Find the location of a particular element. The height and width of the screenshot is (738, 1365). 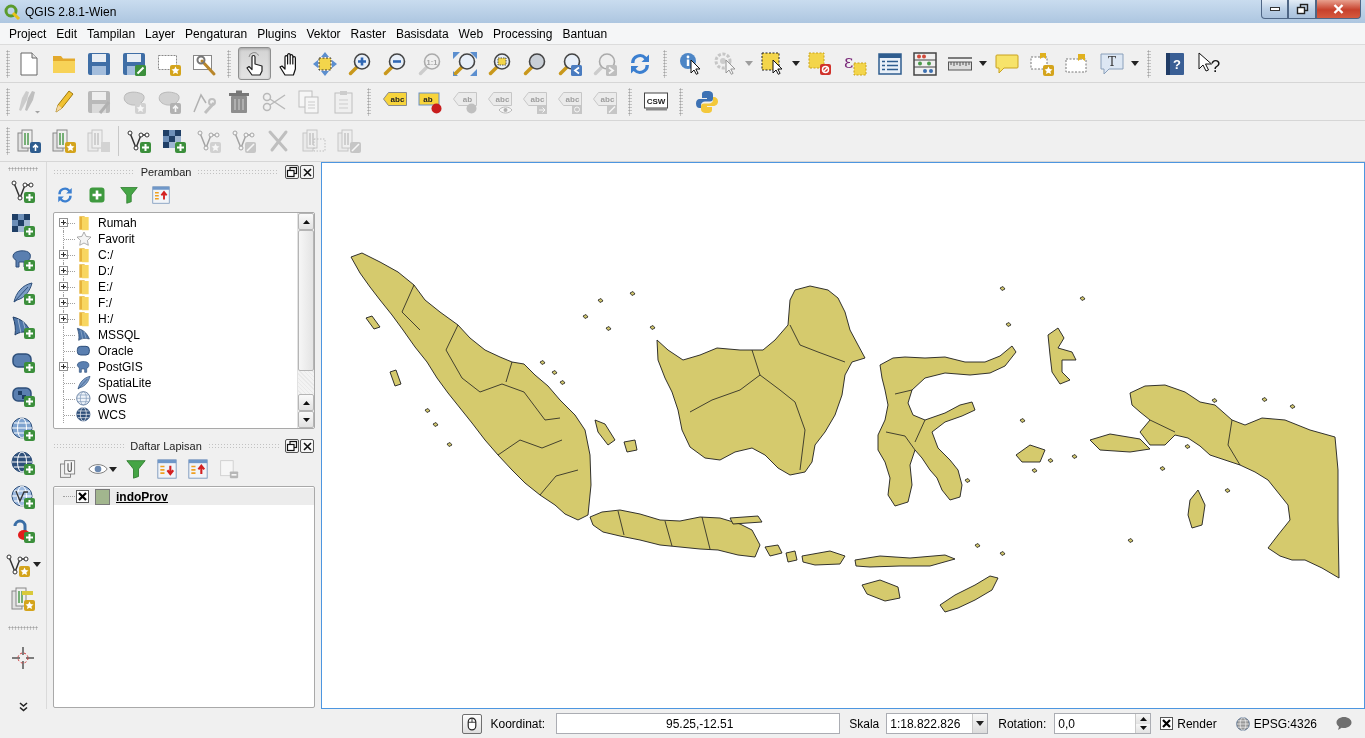

scroll-down-button is located at coordinates (306, 419).